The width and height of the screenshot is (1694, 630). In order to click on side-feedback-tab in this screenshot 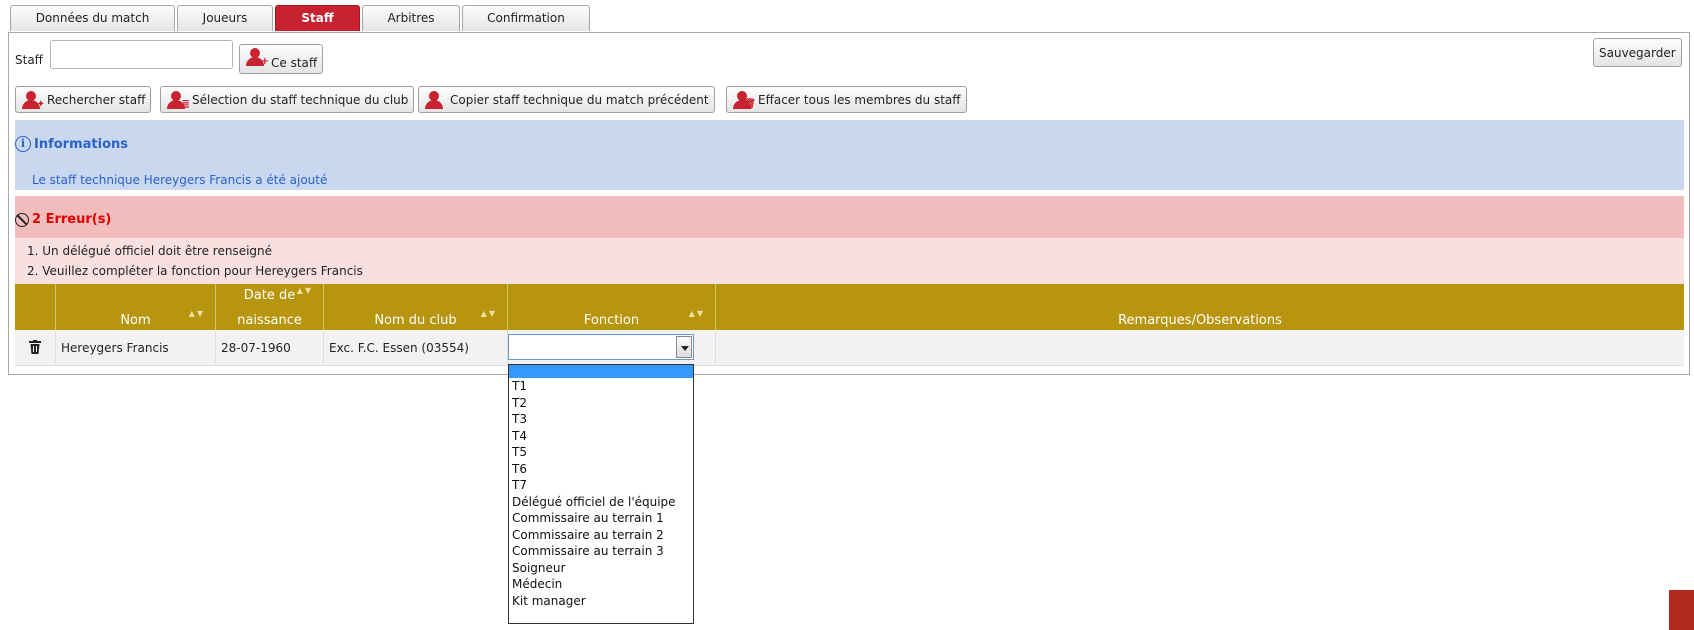, I will do `click(1681, 610)`.